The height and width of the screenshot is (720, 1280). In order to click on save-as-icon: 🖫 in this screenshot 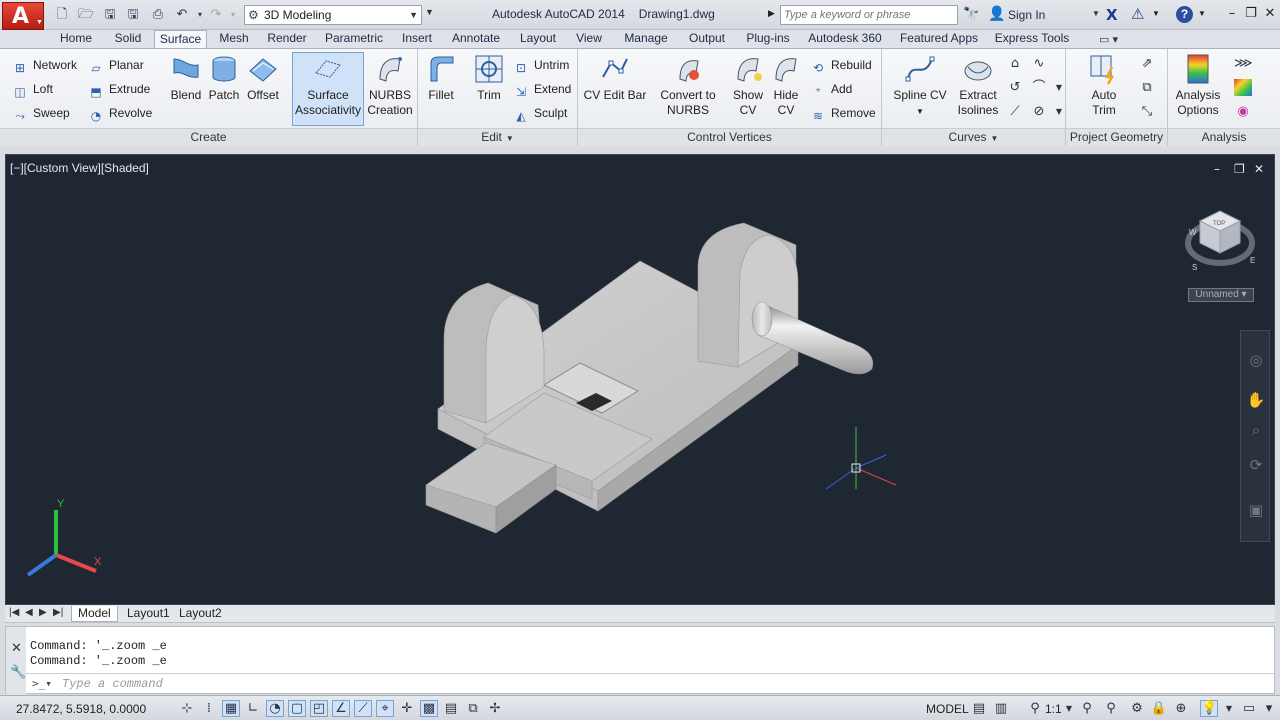, I will do `click(133, 15)`.